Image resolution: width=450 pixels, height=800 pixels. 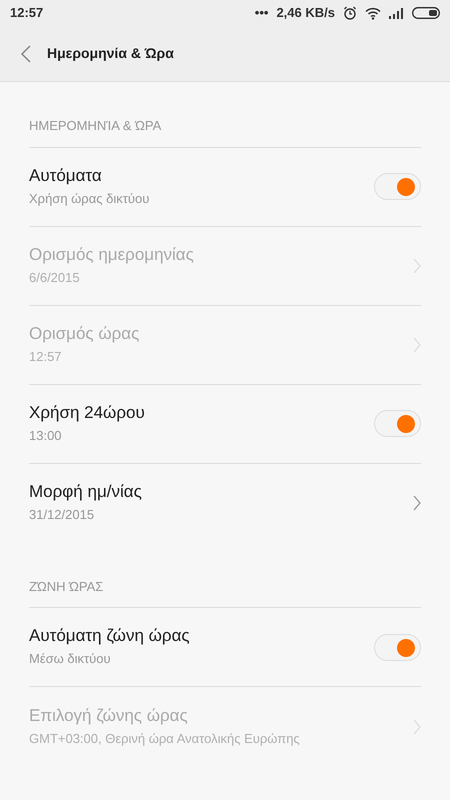 What do you see at coordinates (87, 413) in the screenshot?
I see `setting-title: Χρήση 24ώρου` at bounding box center [87, 413].